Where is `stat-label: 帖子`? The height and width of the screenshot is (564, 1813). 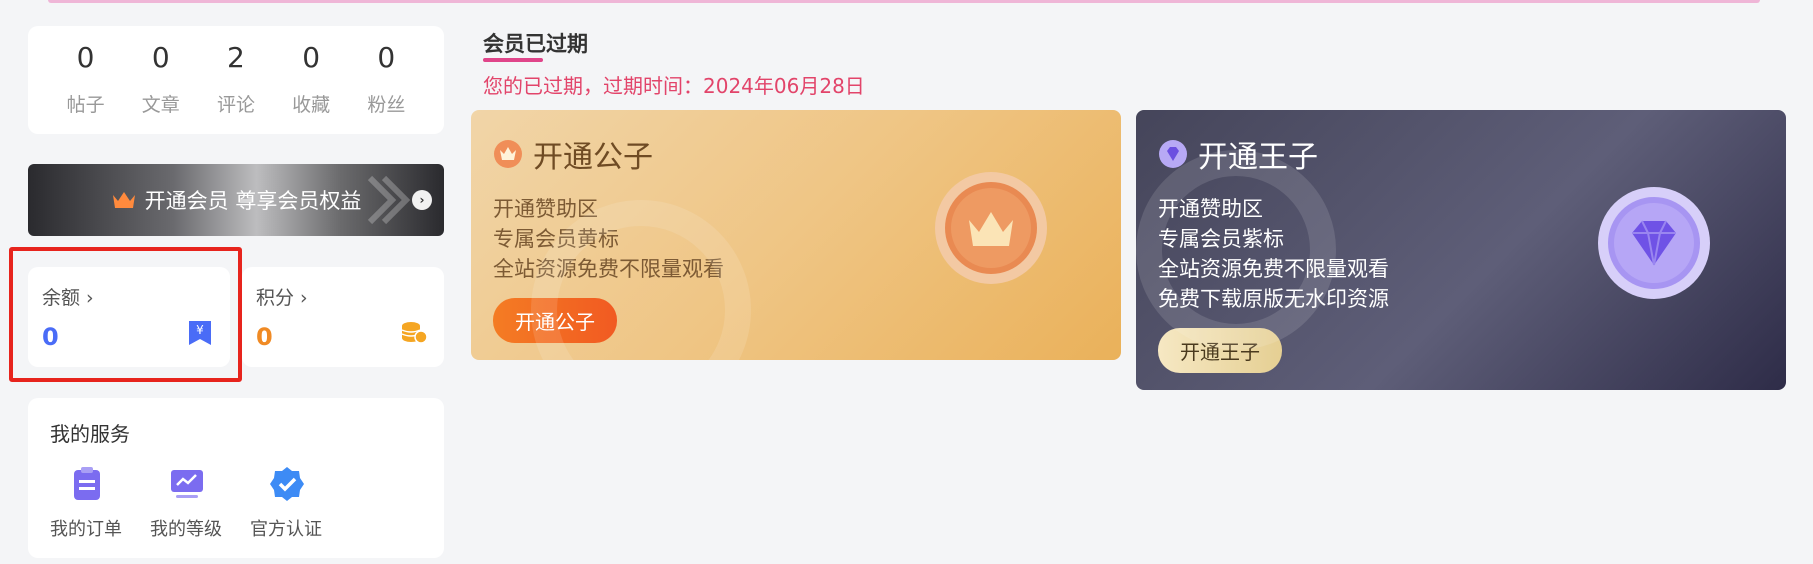 stat-label: 帖子 is located at coordinates (85, 104).